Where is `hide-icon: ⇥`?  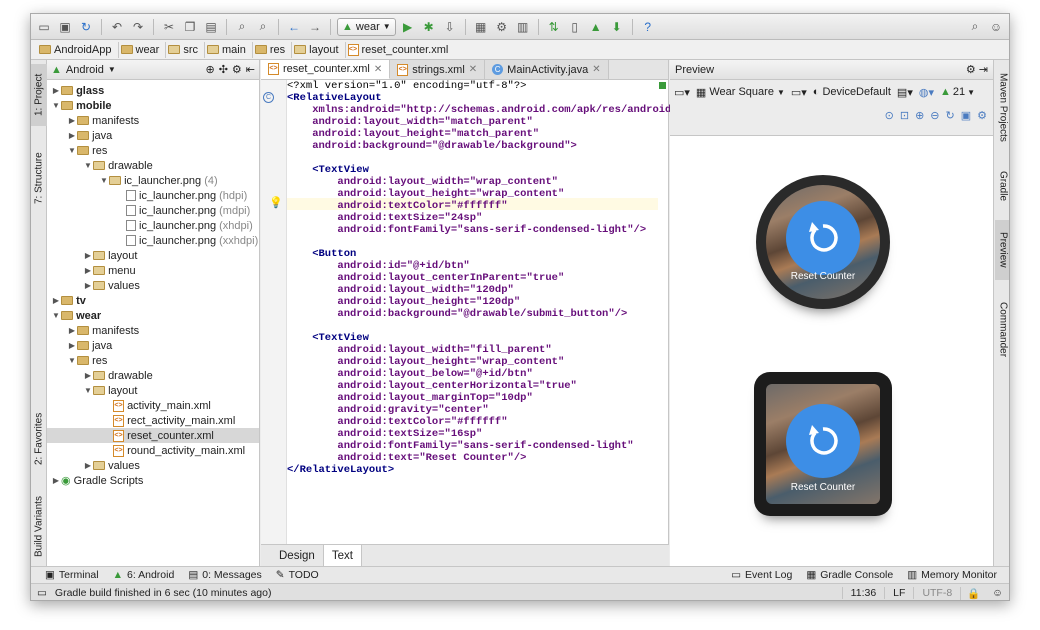
hide-icon: ⇥ is located at coordinates (983, 70).